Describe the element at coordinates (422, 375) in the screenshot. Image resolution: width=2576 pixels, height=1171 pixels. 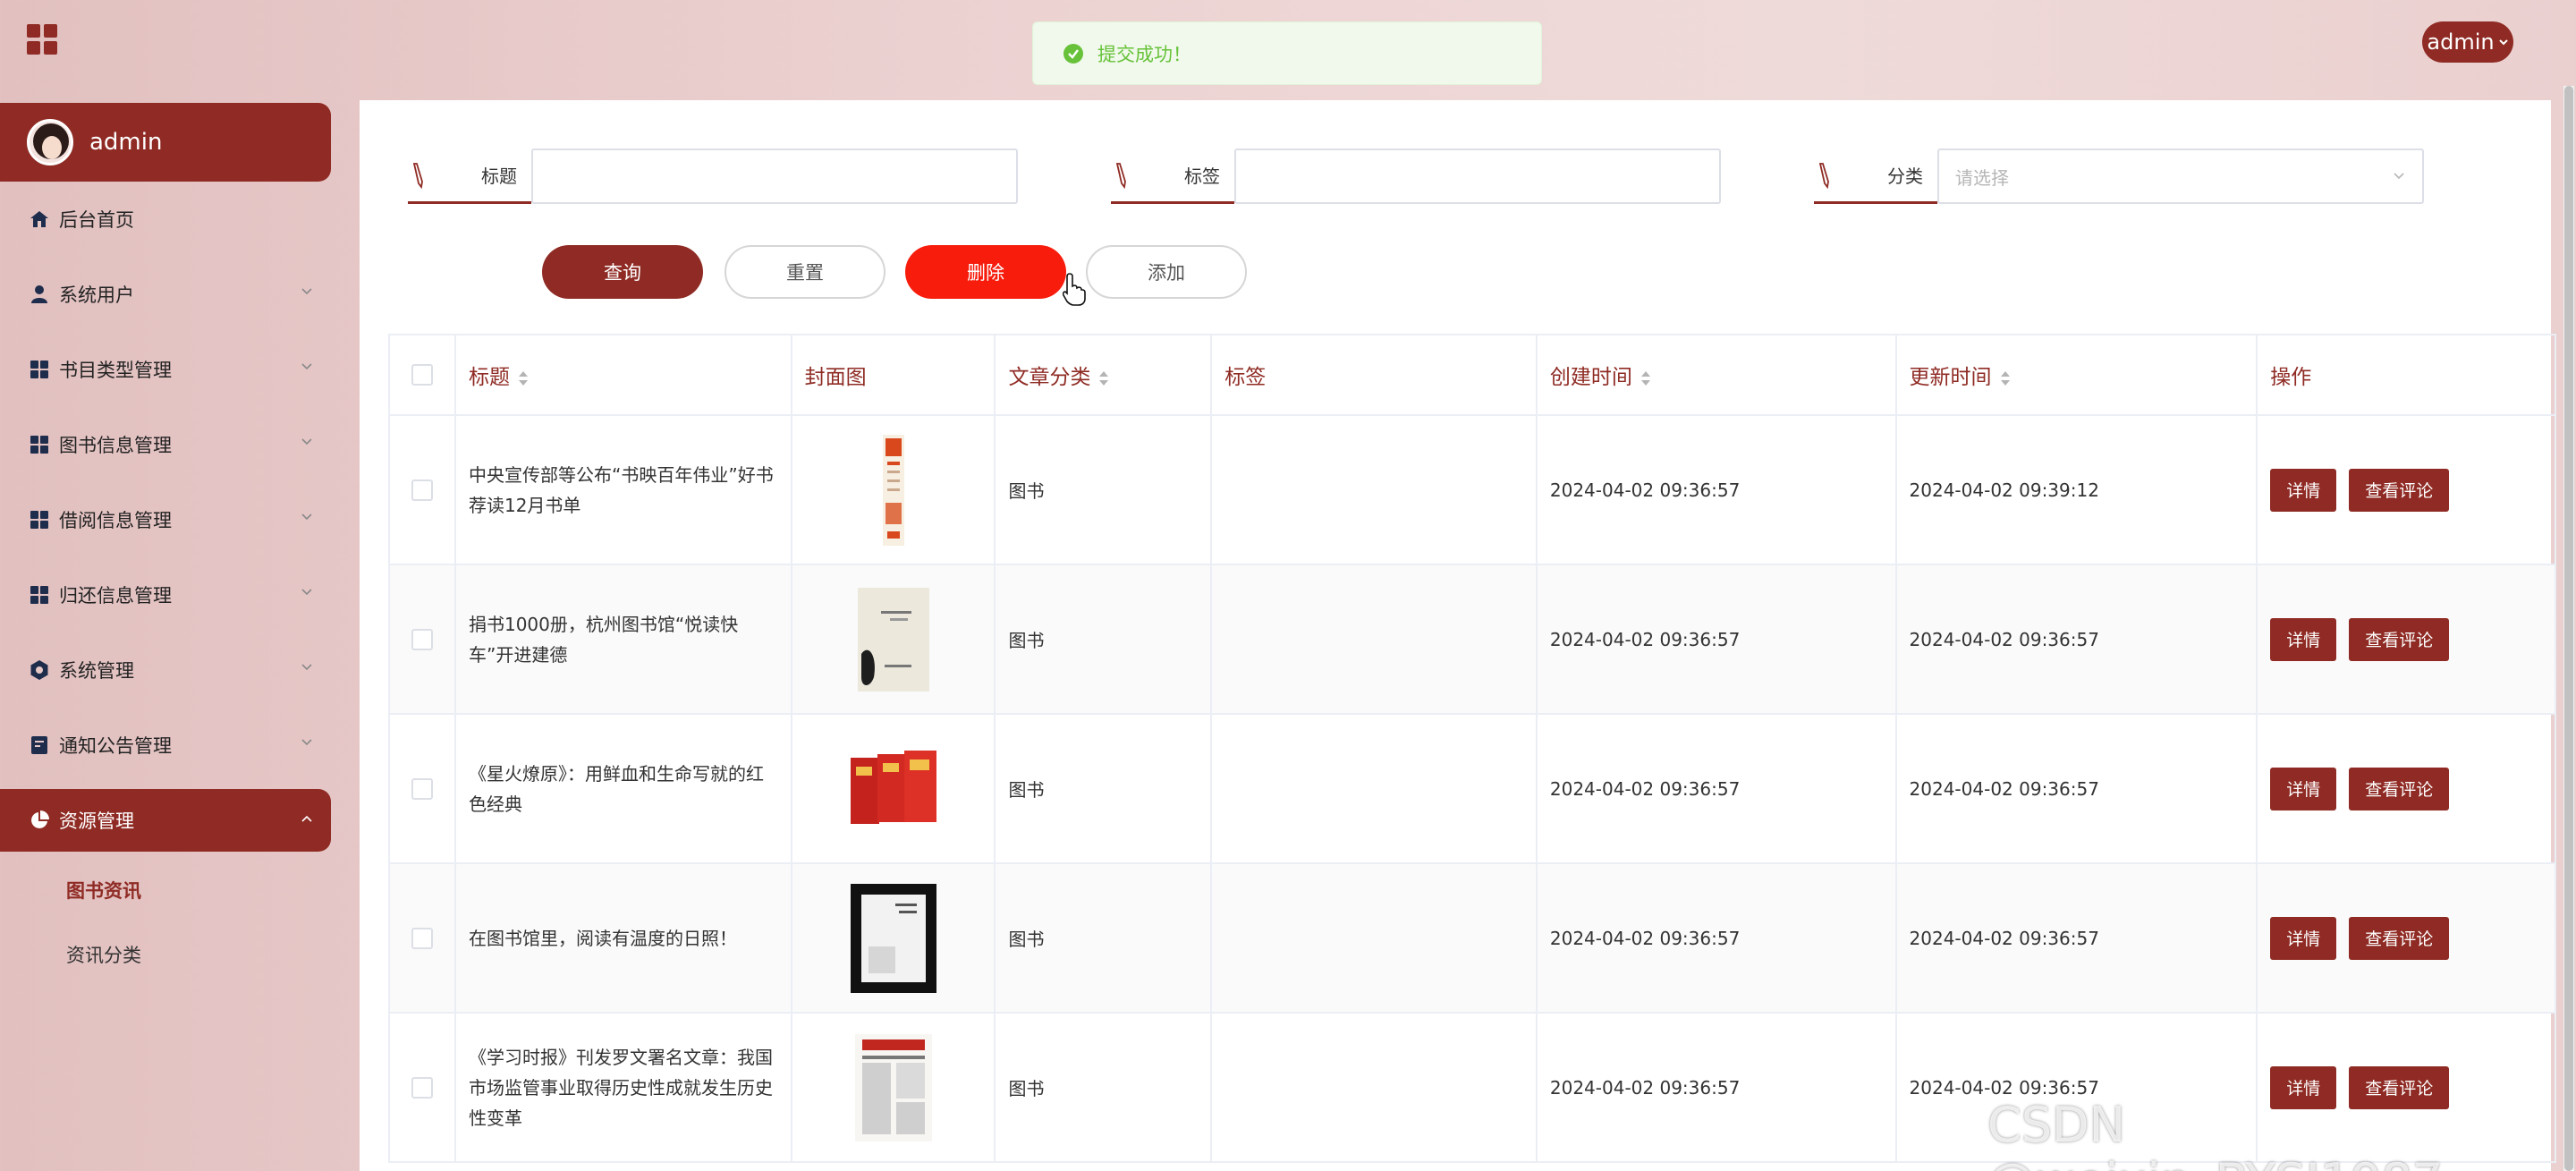
I see `select-all-checkbox` at that location.